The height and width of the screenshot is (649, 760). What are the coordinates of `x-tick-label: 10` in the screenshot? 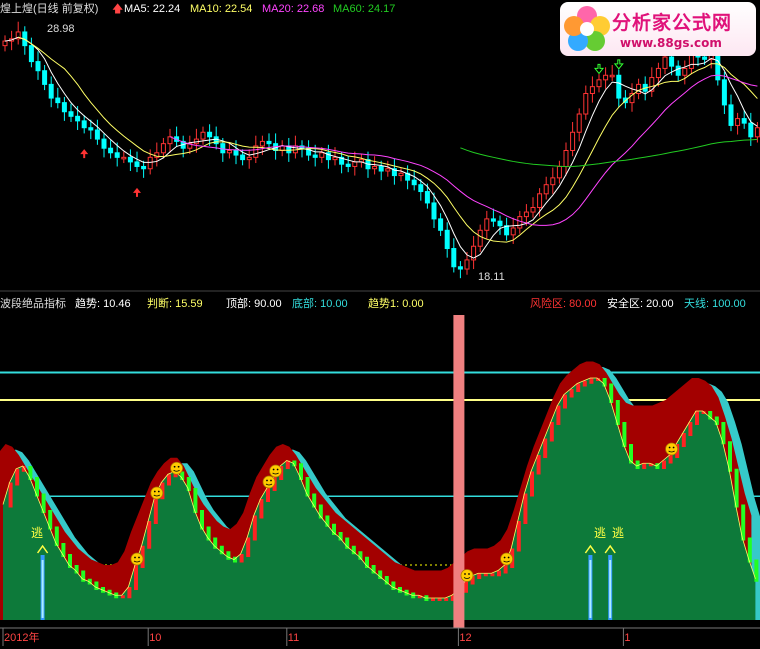 It's located at (155, 638).